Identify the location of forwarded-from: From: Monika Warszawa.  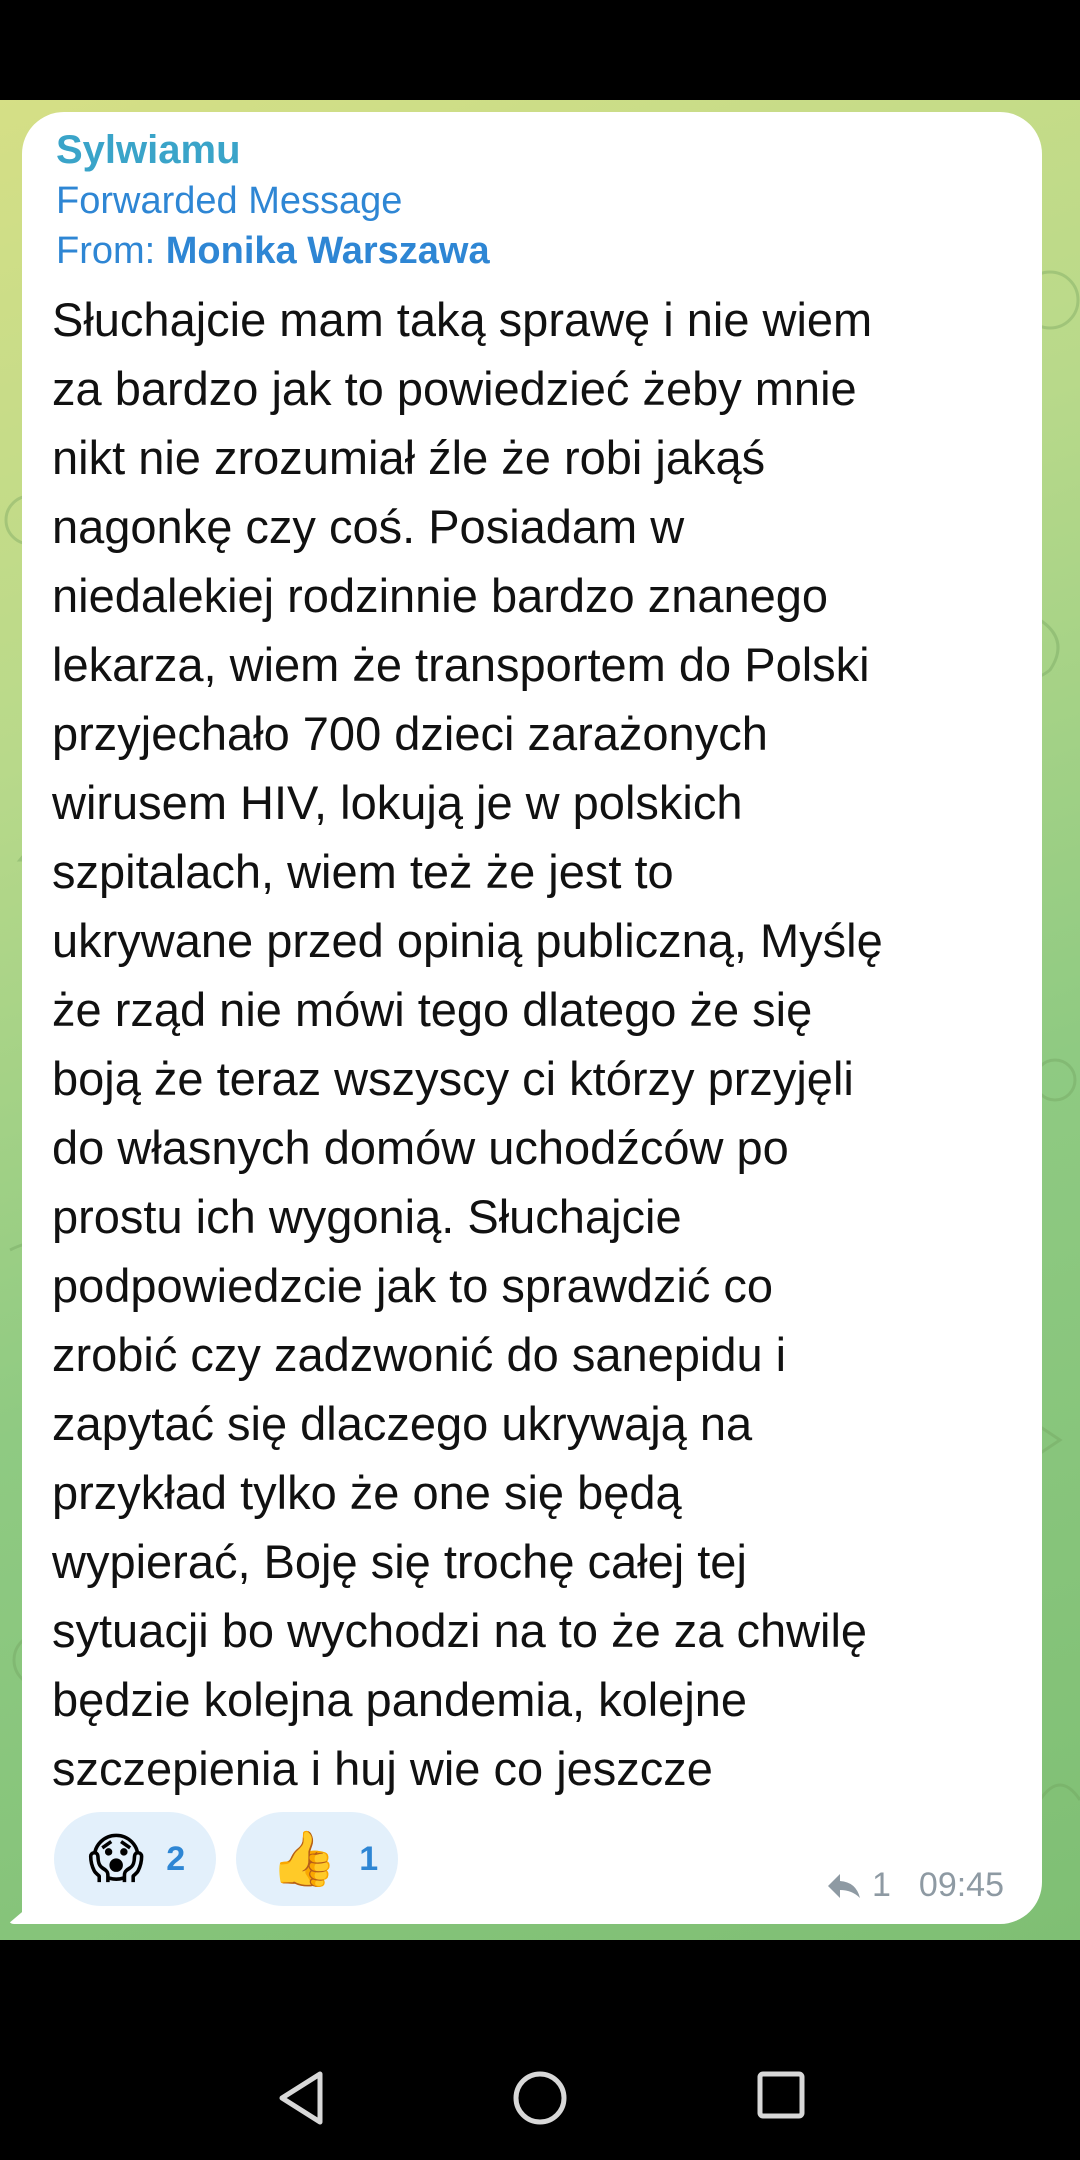
(273, 251).